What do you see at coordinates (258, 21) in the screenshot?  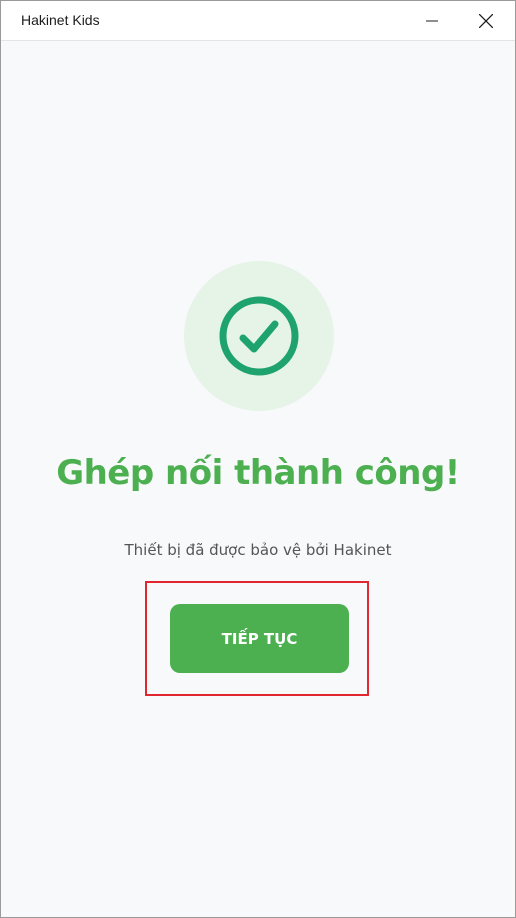 I see `title-bar: Hakinet Kids` at bounding box center [258, 21].